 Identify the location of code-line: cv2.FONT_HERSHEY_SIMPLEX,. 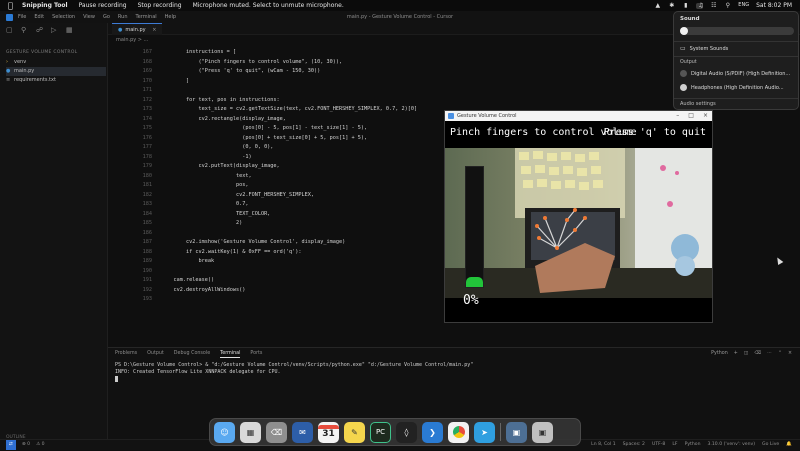
(237, 195).